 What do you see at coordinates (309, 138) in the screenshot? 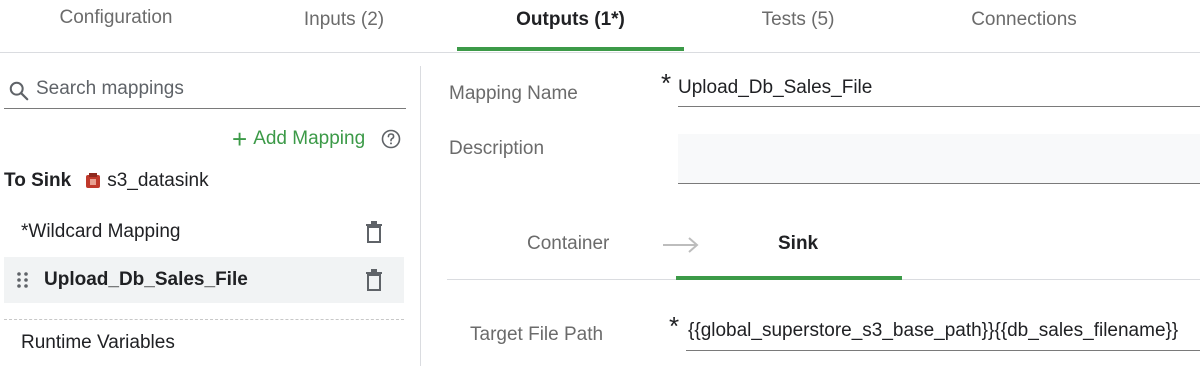
I see `add-mapping-label: Add Mapping` at bounding box center [309, 138].